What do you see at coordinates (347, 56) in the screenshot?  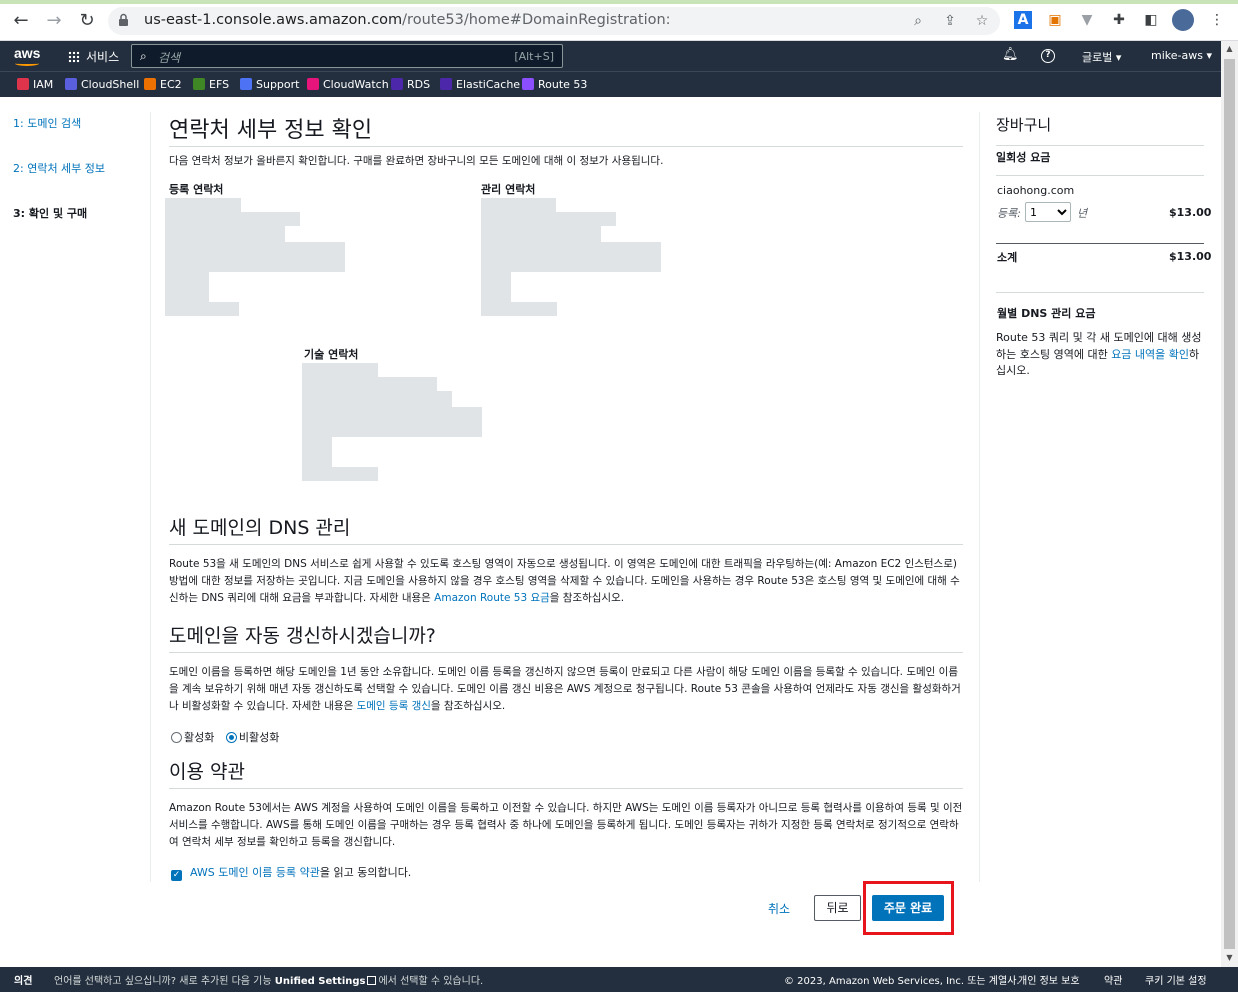 I see `console-search-input: ⌕ 검색 [Alt+S]` at bounding box center [347, 56].